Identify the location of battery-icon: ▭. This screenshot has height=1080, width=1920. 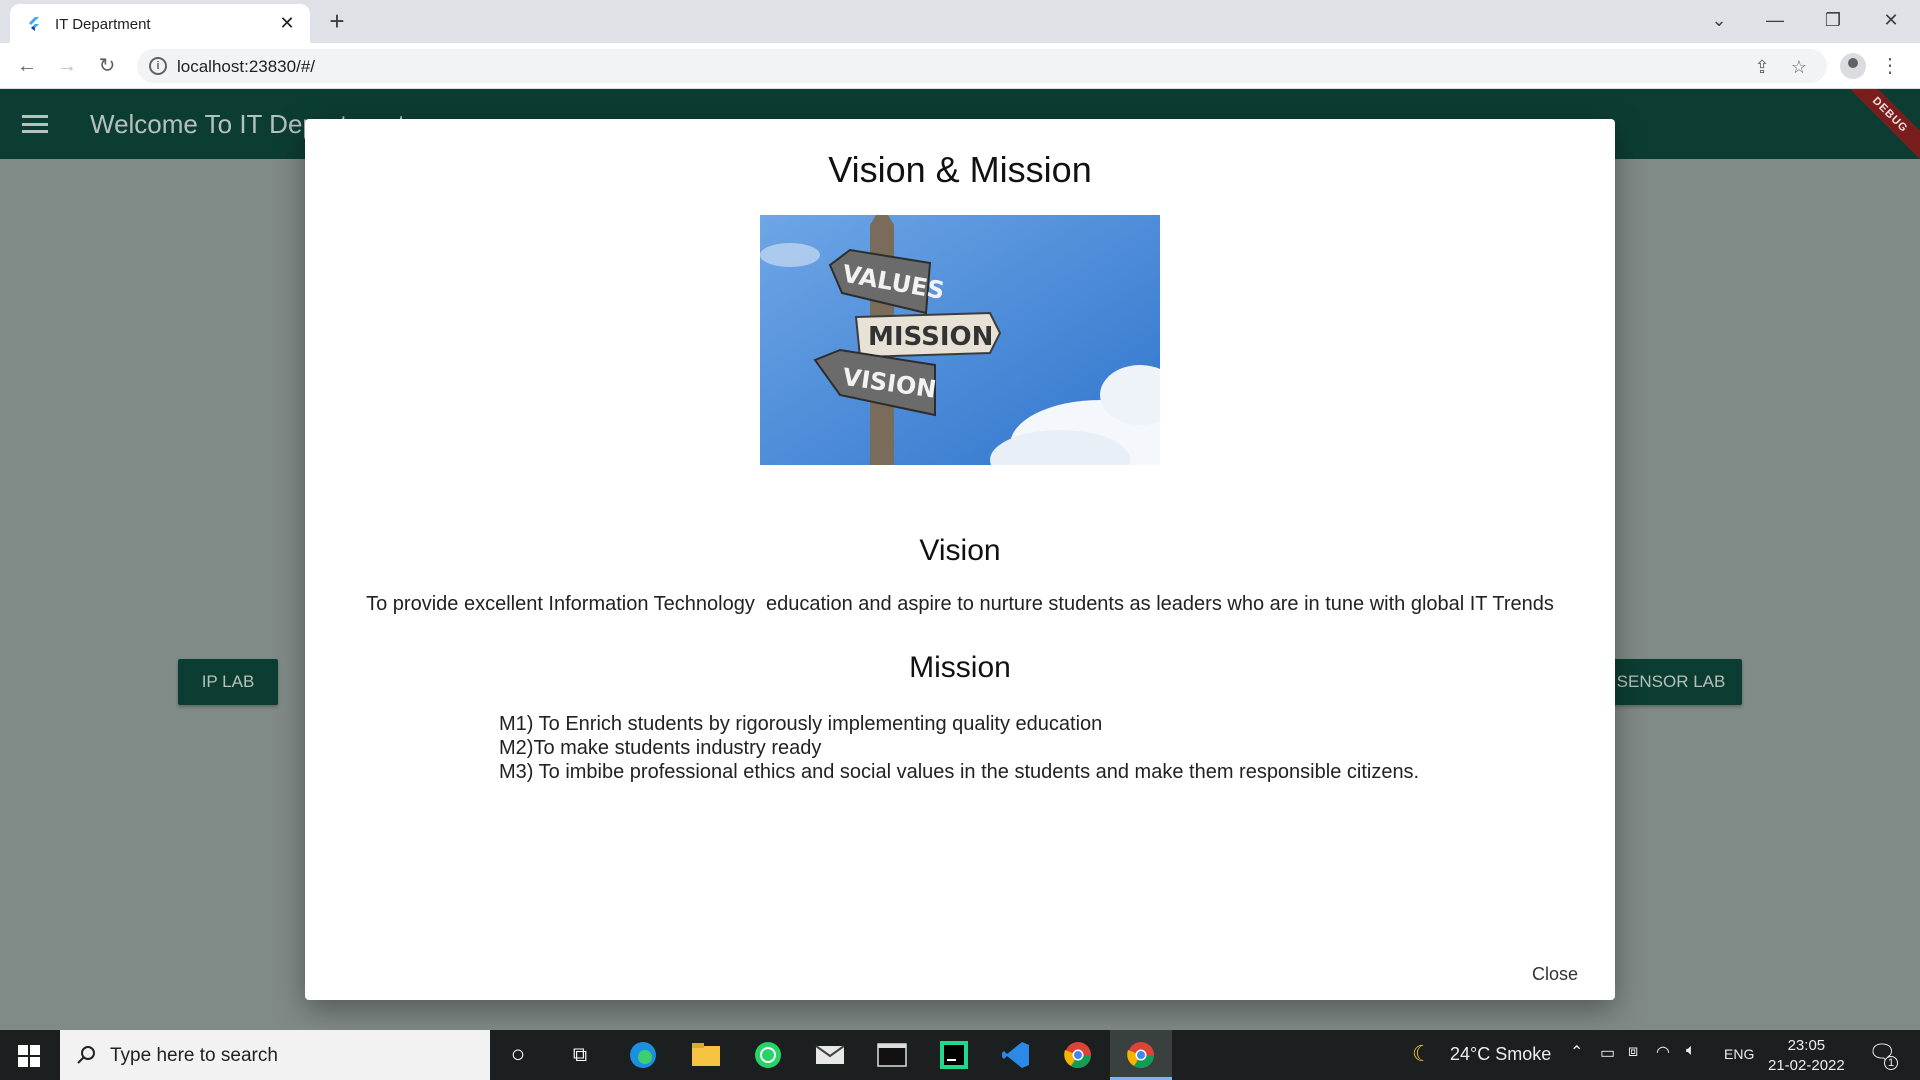
(1607, 1053).